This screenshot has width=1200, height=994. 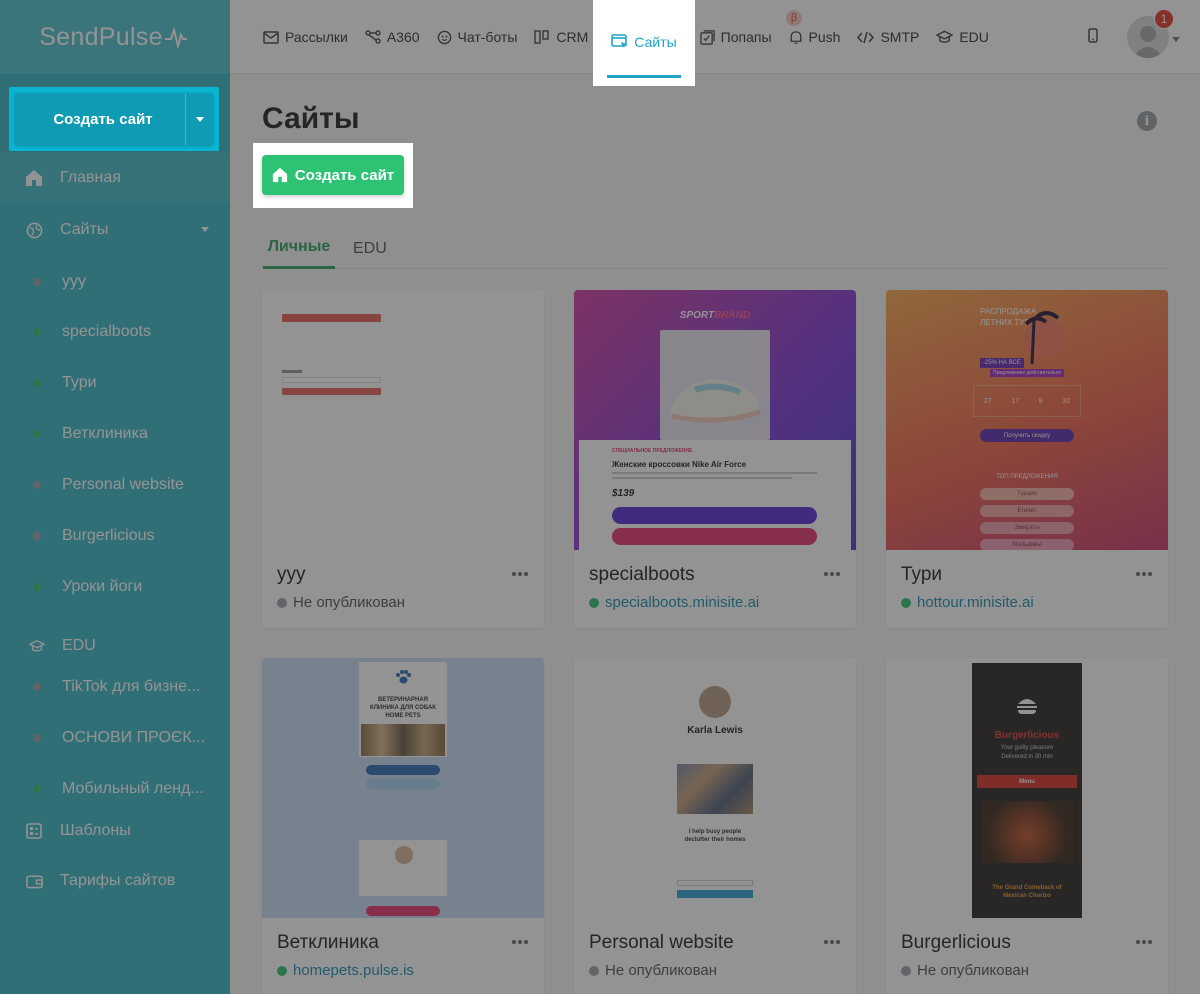 I want to click on tab-personal: Личные, so click(x=299, y=248).